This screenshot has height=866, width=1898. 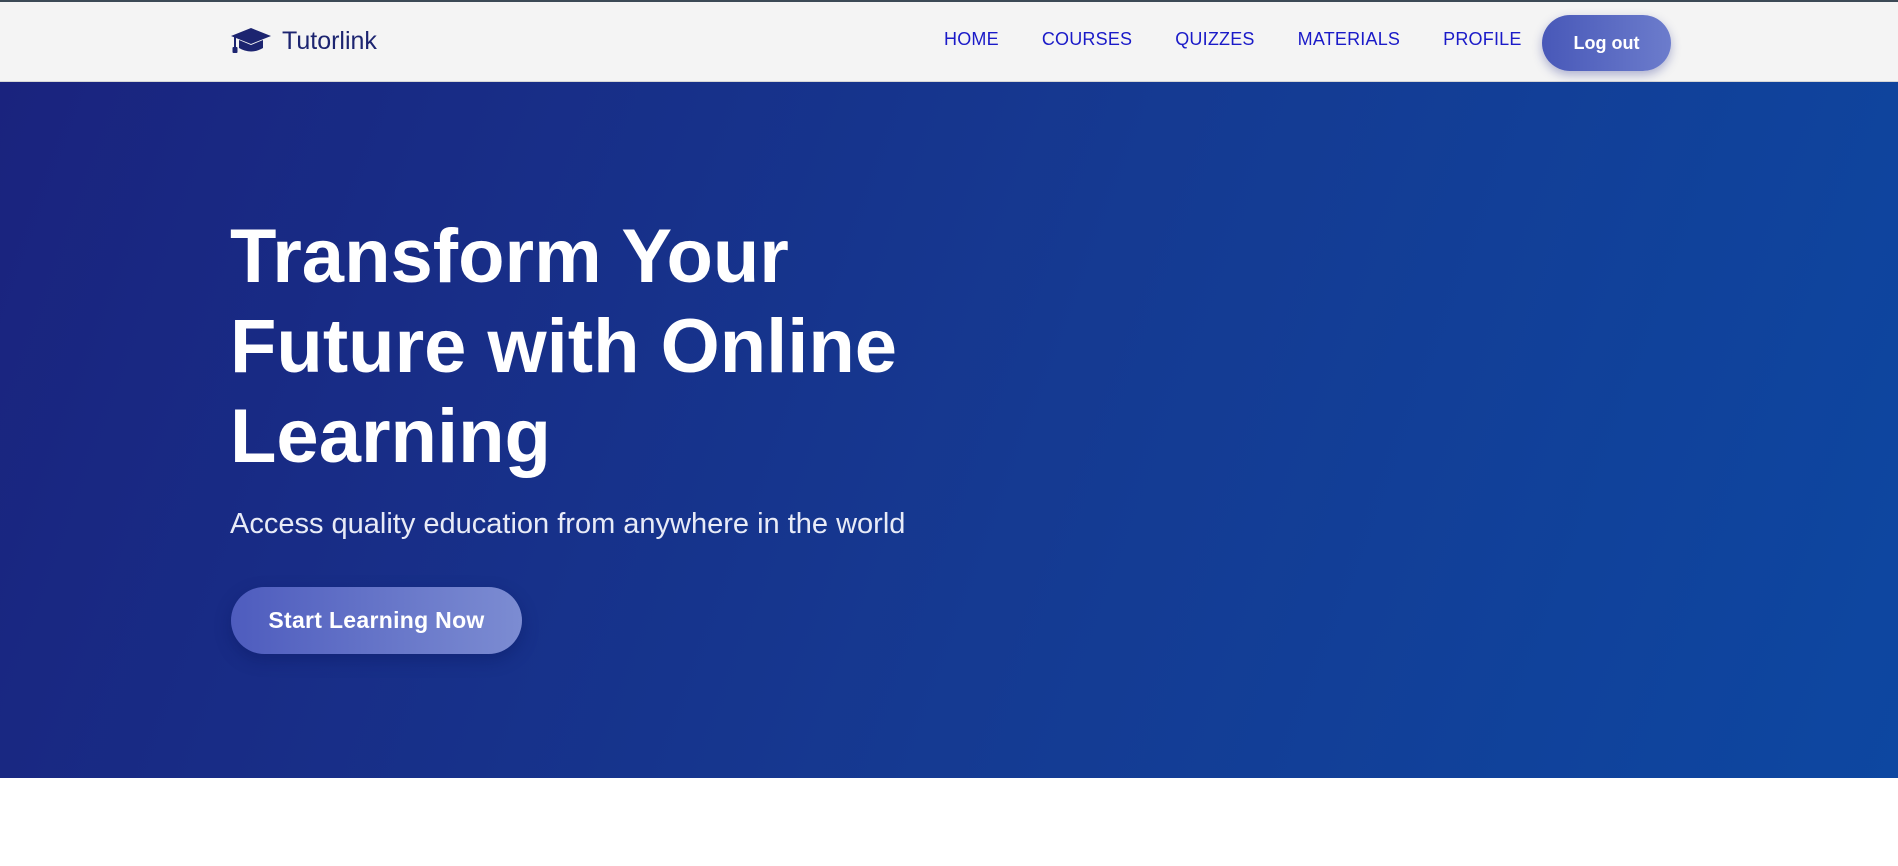 I want to click on brand-name: Tutorlink, so click(x=329, y=40).